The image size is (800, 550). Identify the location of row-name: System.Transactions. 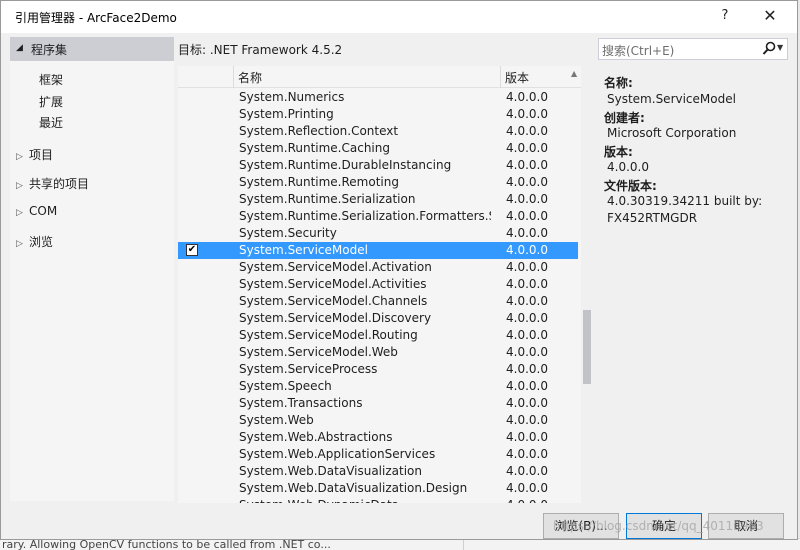
(301, 403).